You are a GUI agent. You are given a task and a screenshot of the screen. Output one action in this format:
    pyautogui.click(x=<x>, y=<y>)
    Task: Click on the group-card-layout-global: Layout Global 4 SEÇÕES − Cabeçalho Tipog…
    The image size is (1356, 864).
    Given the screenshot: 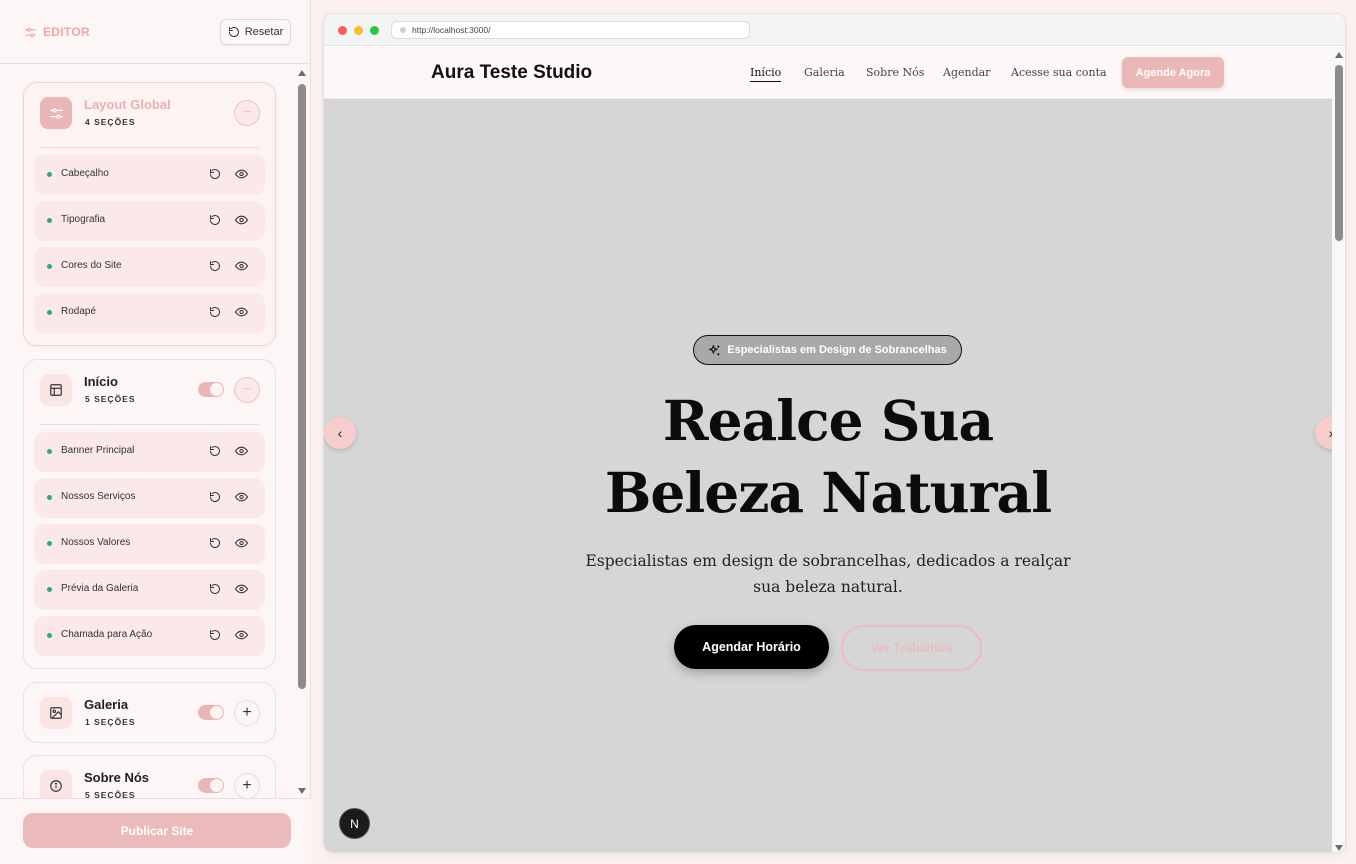 What is the action you would take?
    pyautogui.click(x=149, y=214)
    